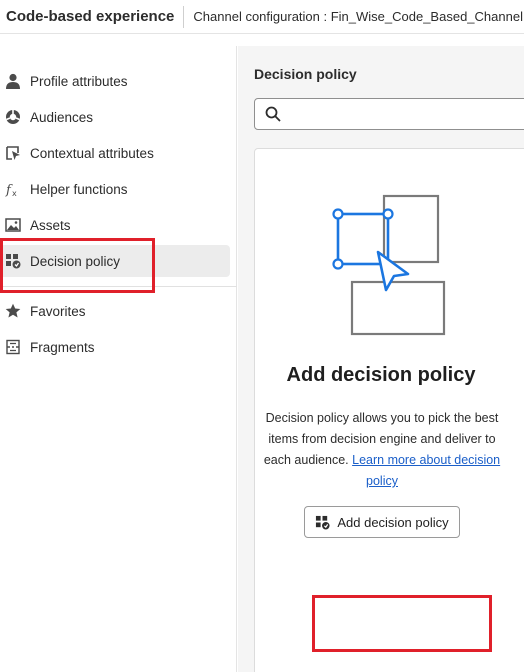 The height and width of the screenshot is (672, 524). I want to click on page-title: Decision policy, so click(305, 74).